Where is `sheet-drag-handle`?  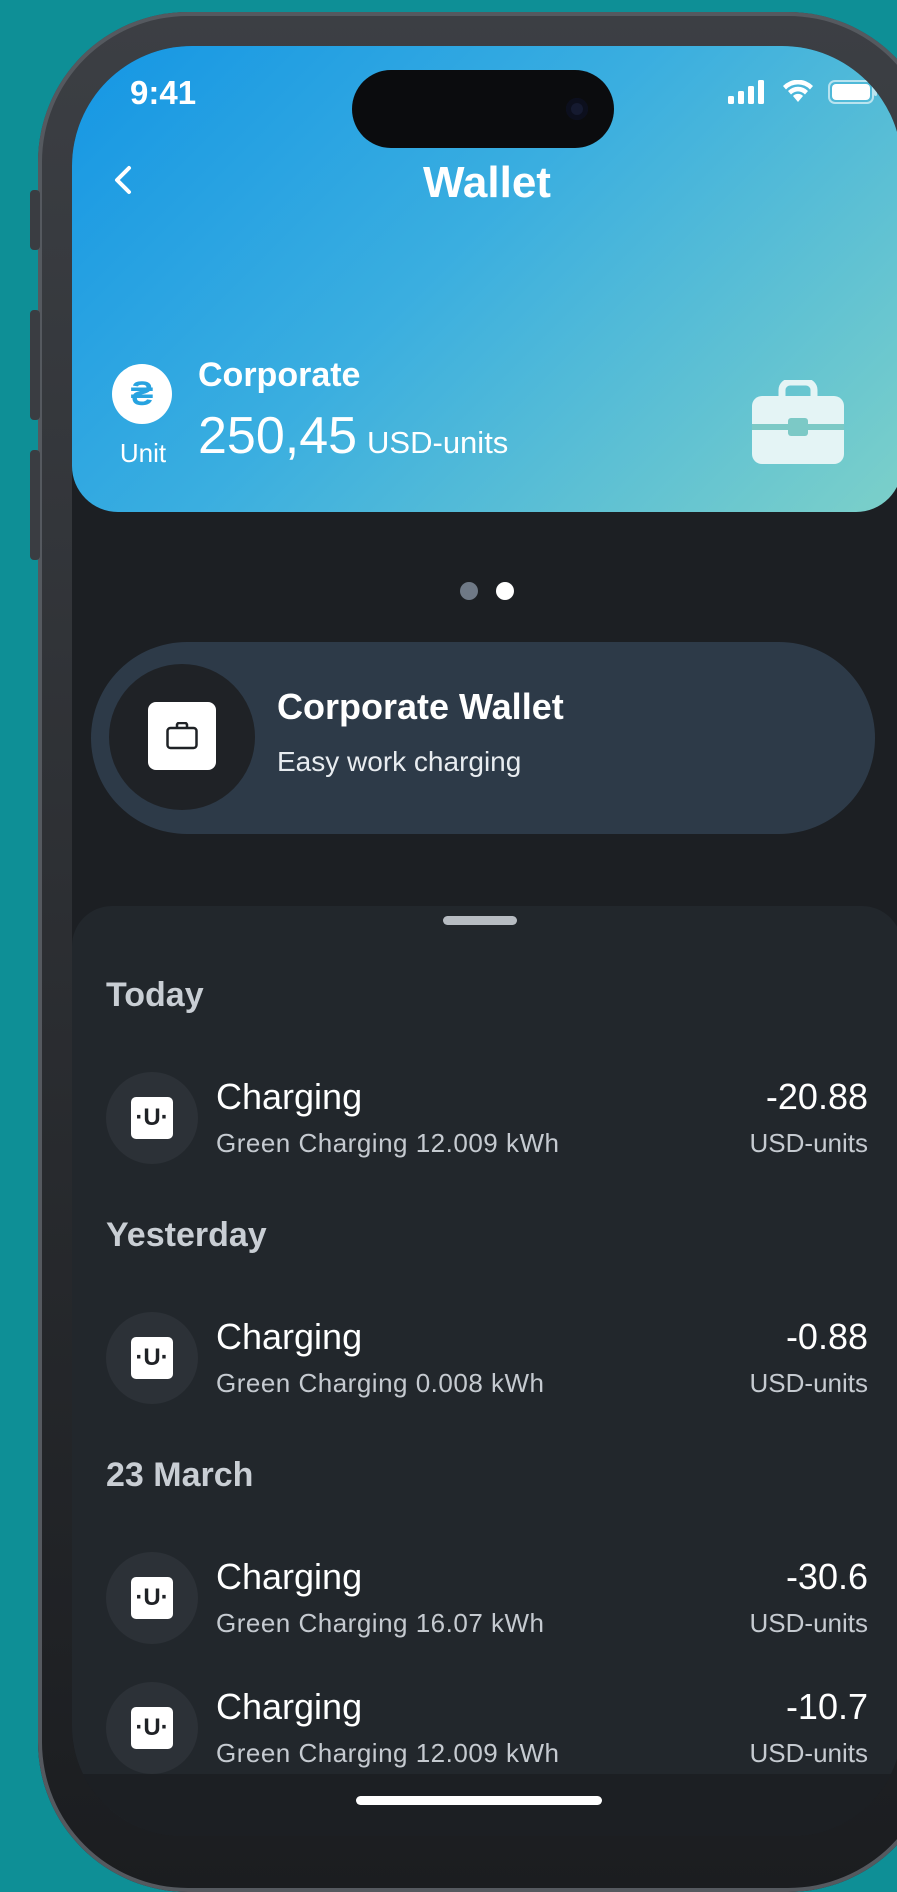
sheet-drag-handle is located at coordinates (480, 920).